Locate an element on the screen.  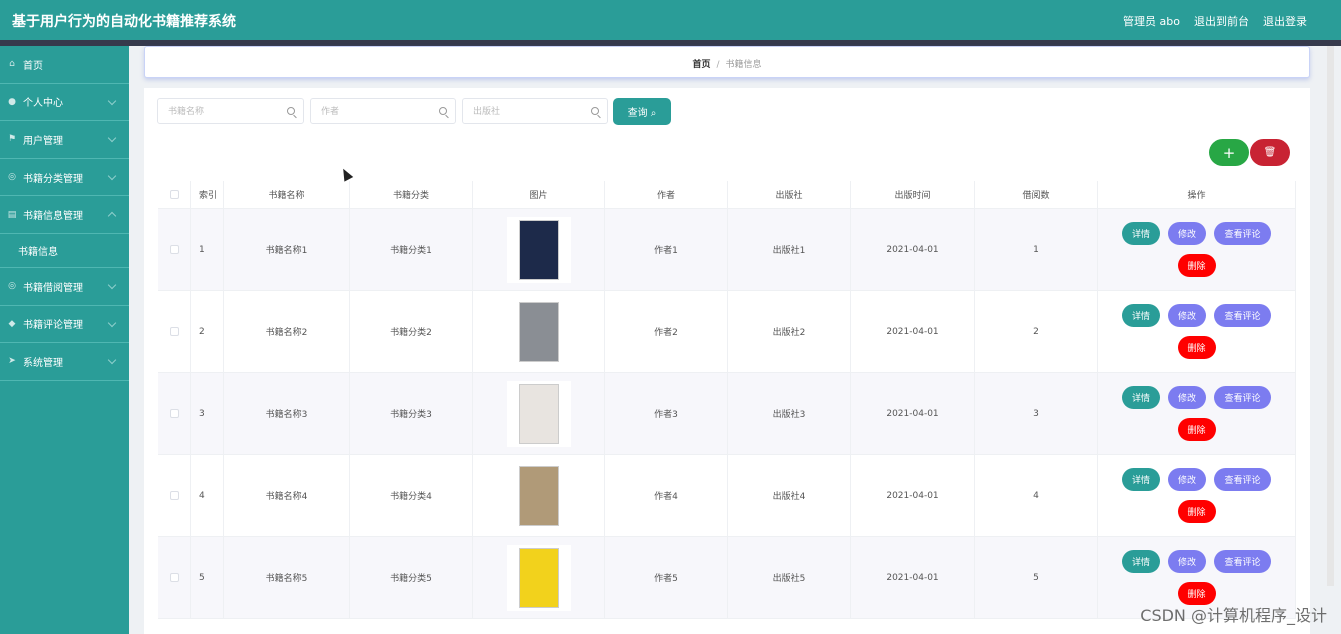
table-cell-category: 书籍分类4 is located at coordinates (411, 495).